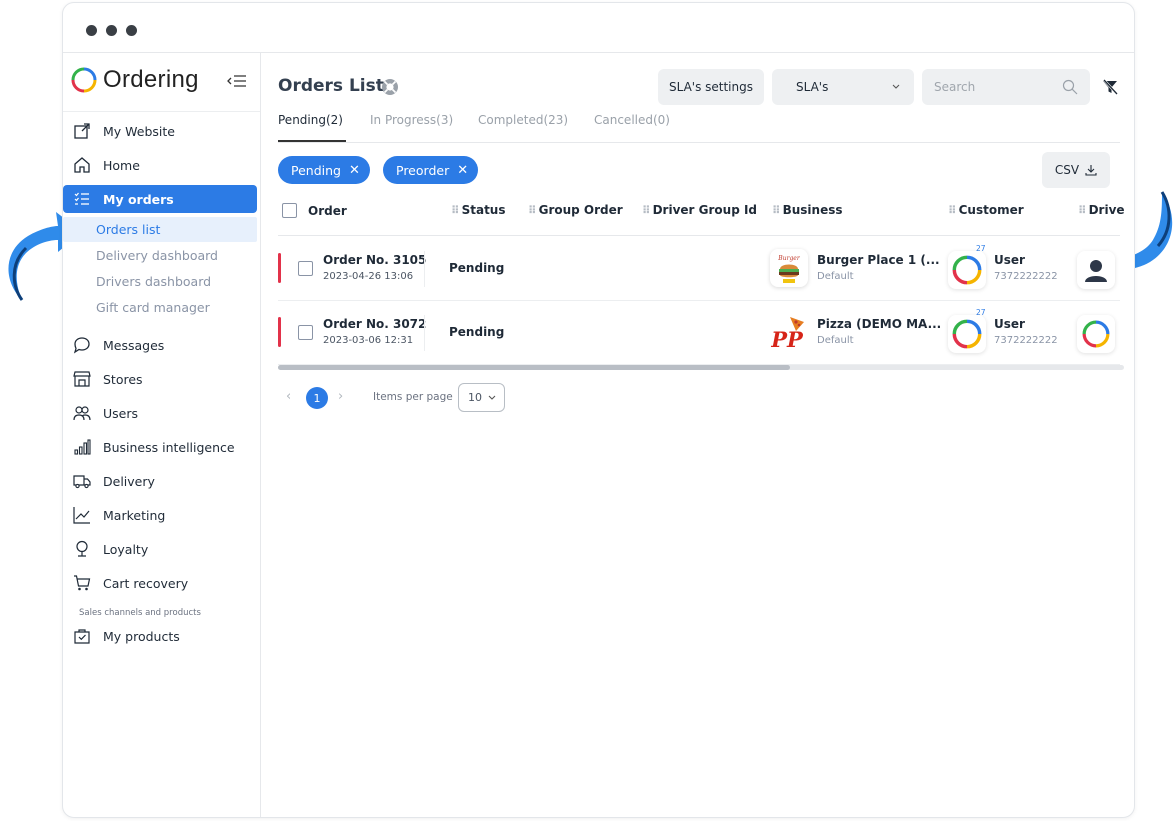 The image size is (1176, 821). What do you see at coordinates (987, 87) in the screenshot?
I see `search-input` at bounding box center [987, 87].